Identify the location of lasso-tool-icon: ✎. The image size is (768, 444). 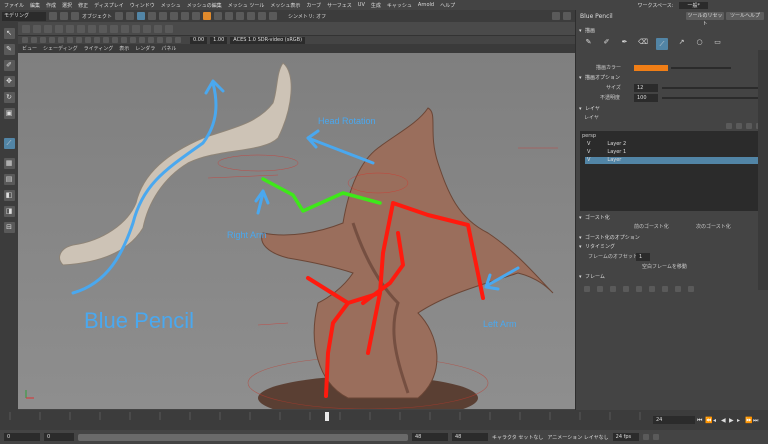
(9, 49).